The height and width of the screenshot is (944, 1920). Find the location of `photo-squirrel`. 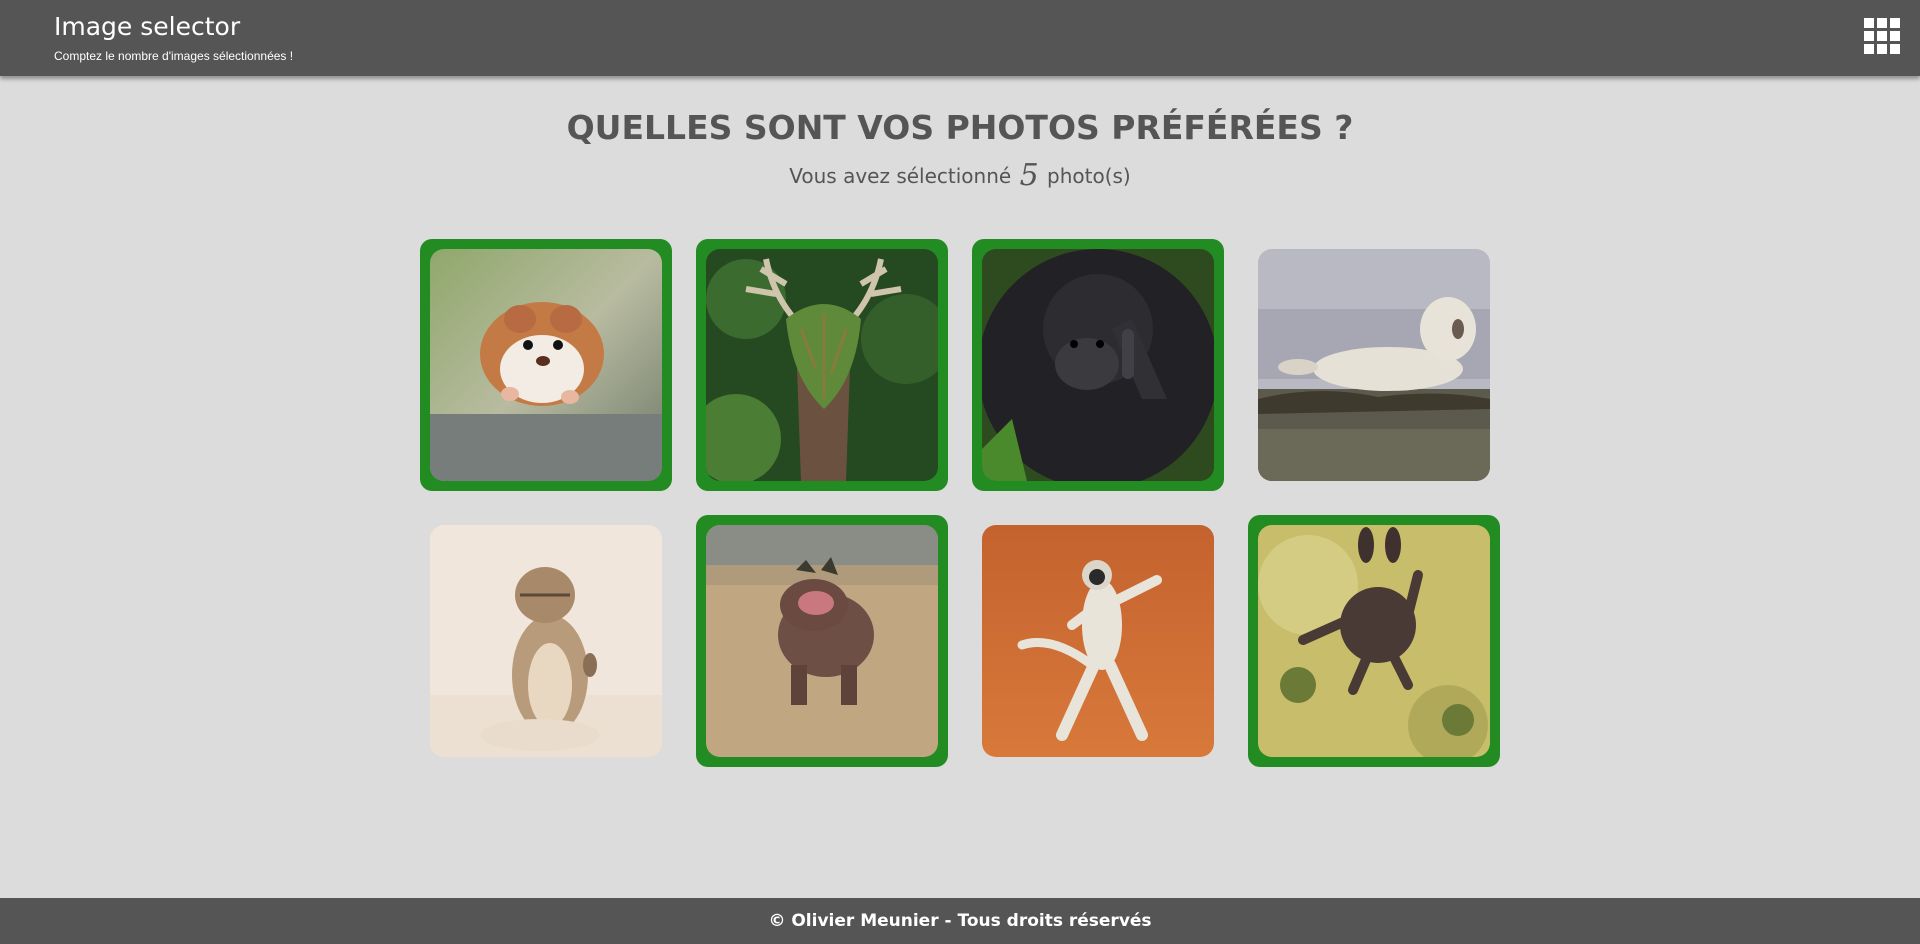

photo-squirrel is located at coordinates (1374, 641).